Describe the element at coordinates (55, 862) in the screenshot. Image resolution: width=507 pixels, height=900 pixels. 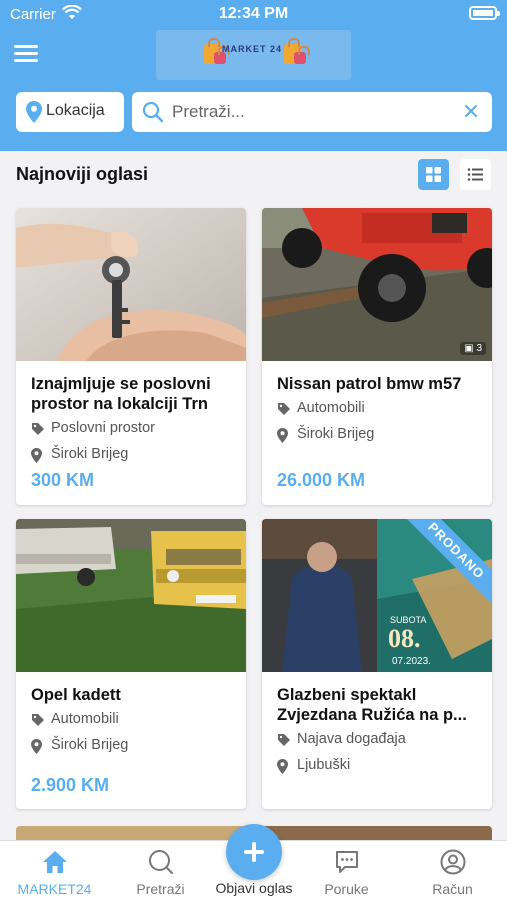
I see `home-icon` at that location.